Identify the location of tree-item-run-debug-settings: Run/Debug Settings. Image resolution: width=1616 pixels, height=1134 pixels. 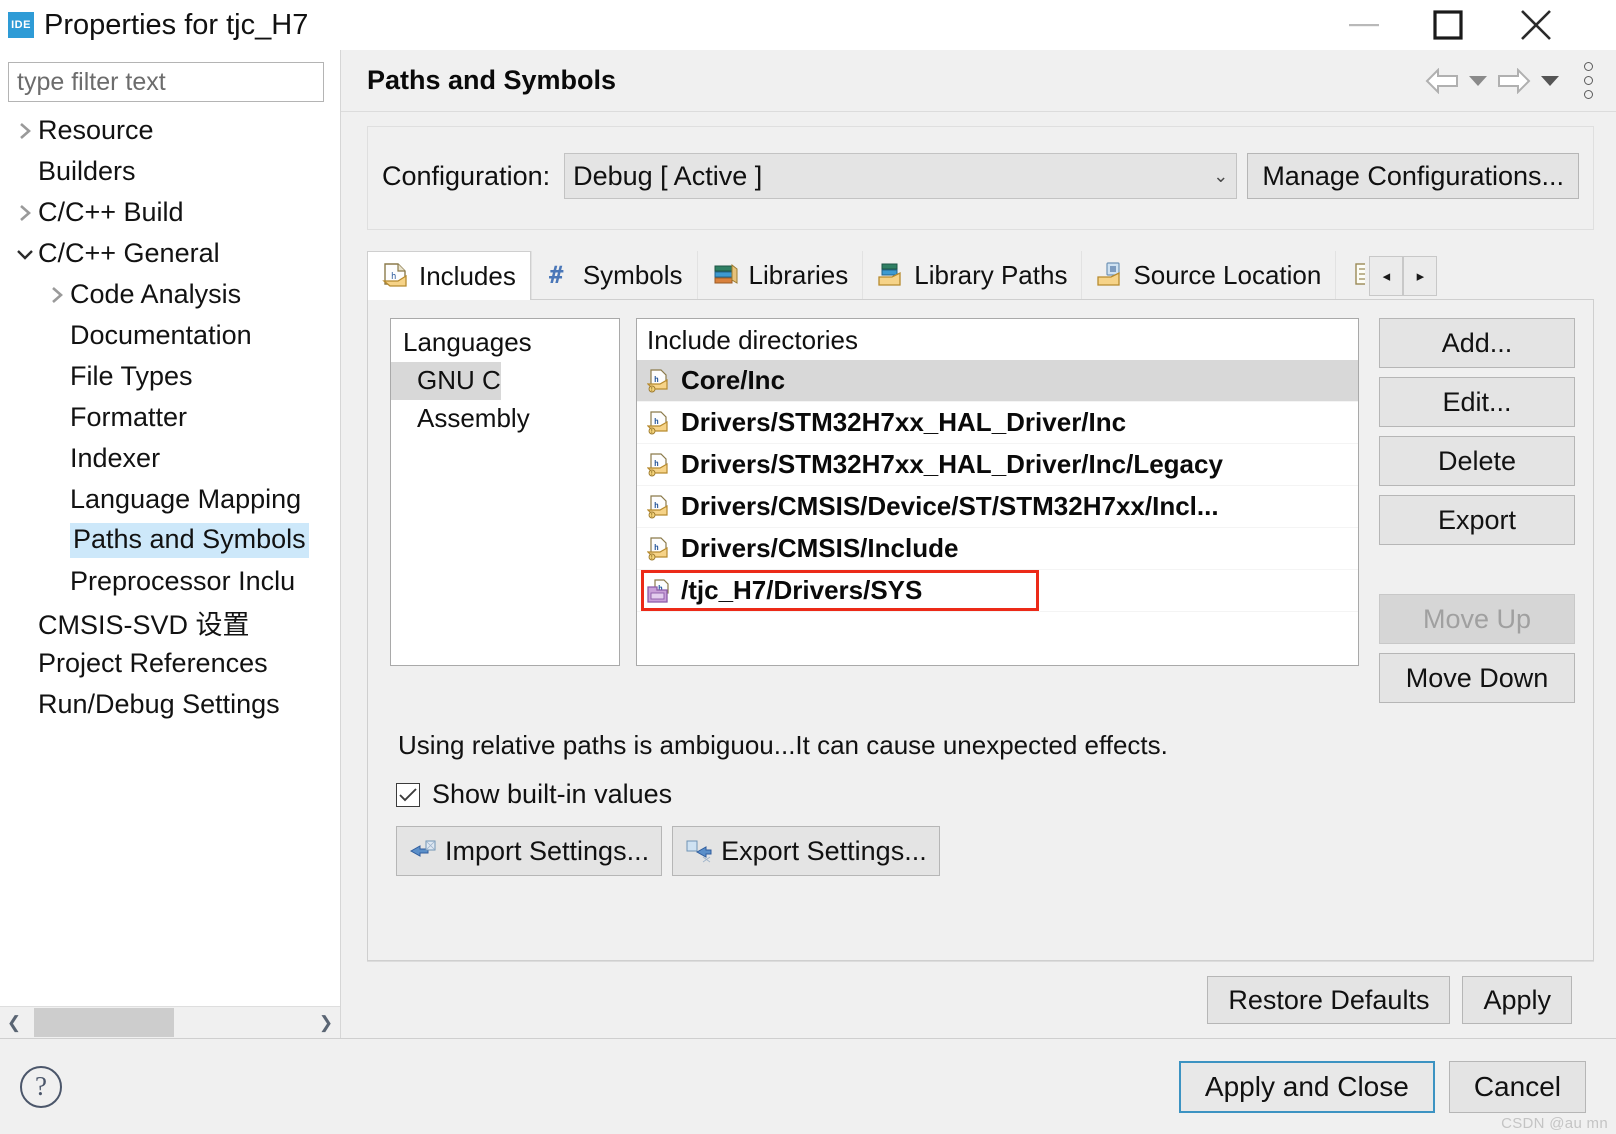
(170, 704).